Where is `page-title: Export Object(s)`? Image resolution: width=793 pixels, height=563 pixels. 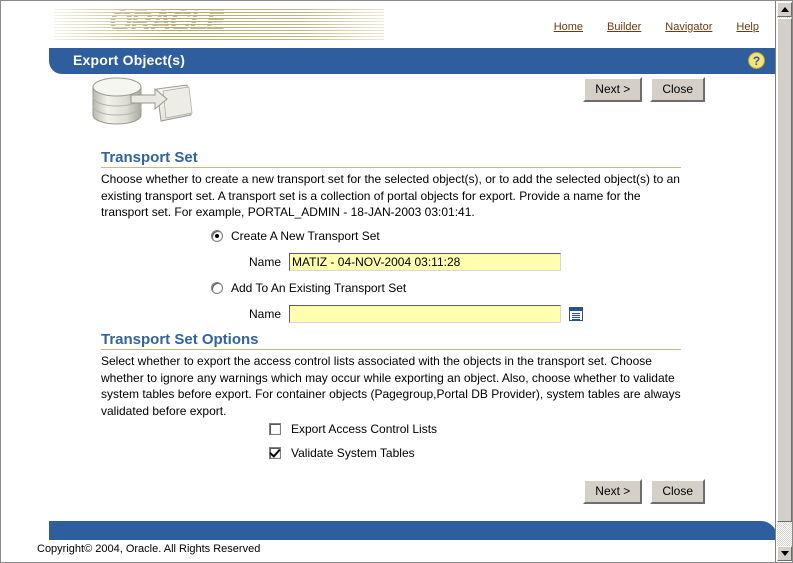
page-title: Export Object(s) is located at coordinates (129, 60).